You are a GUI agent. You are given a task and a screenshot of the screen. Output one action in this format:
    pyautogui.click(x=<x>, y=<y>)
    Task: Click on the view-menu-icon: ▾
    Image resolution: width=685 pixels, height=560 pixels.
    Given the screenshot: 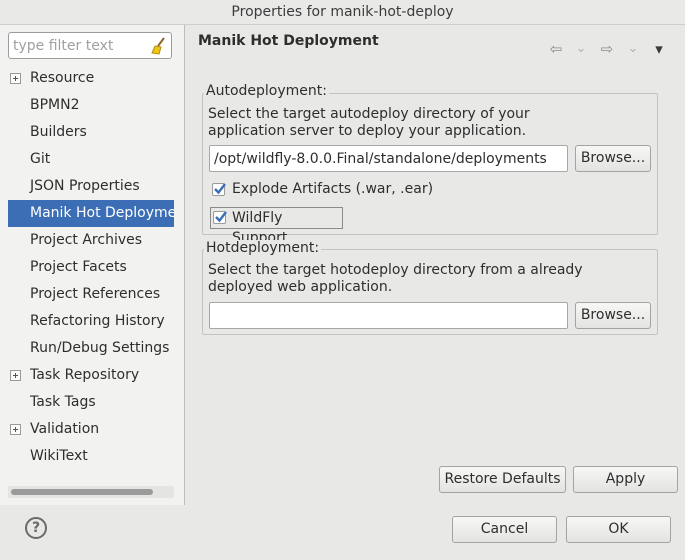 What is the action you would take?
    pyautogui.click(x=659, y=49)
    